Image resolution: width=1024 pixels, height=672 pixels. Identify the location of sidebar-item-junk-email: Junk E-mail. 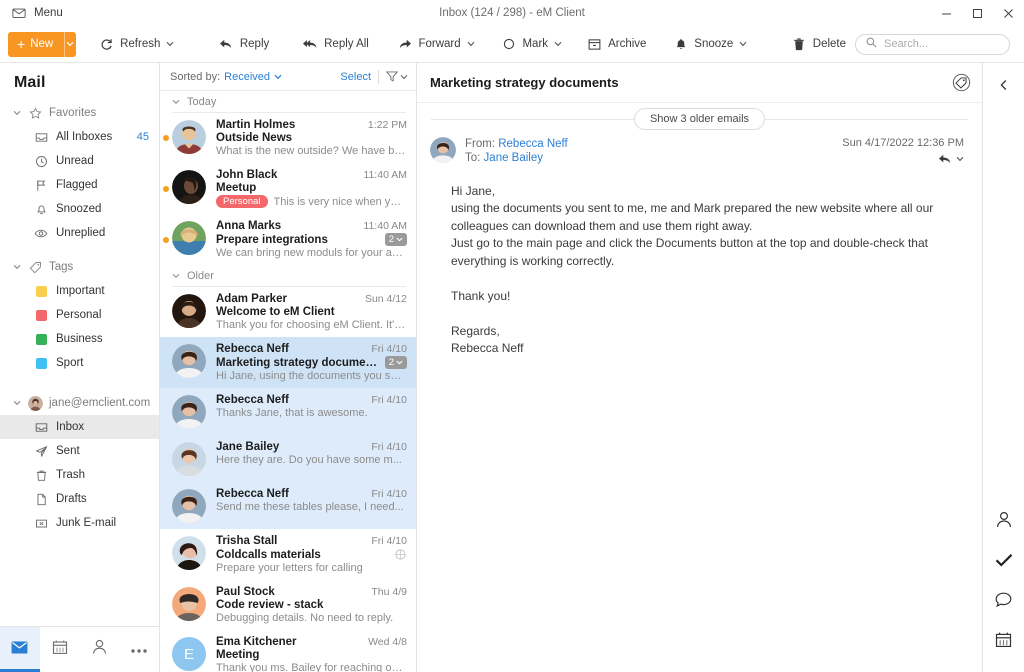
(79, 523).